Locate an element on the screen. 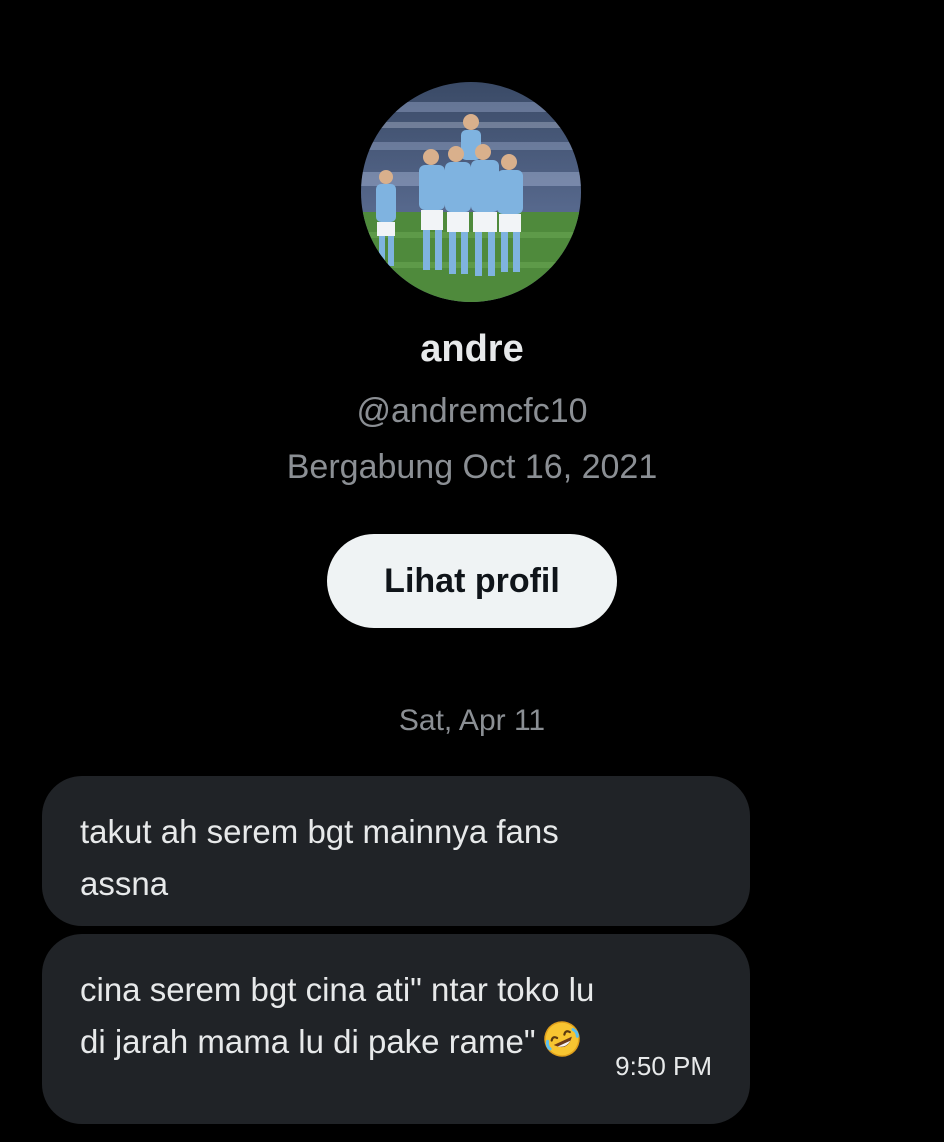 Image resolution: width=944 pixels, height=1142 pixels. date-separator: Sat, Apr 11 is located at coordinates (472, 720).